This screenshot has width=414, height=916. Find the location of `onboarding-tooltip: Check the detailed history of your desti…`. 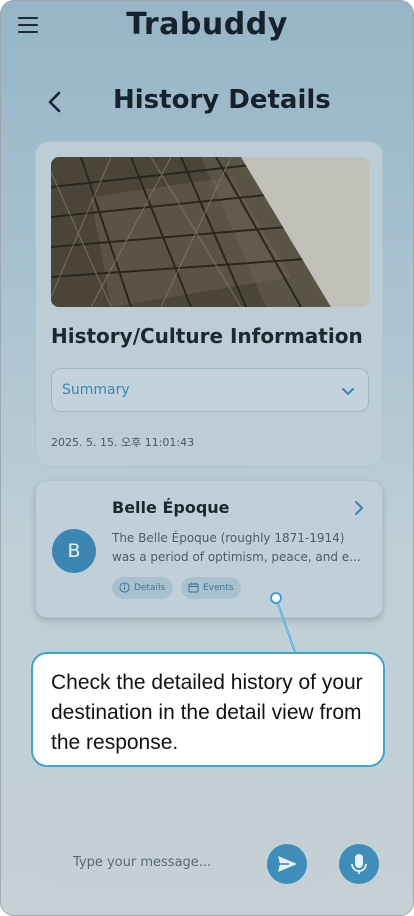

onboarding-tooltip: Check the detailed history of your desti… is located at coordinates (208, 709).